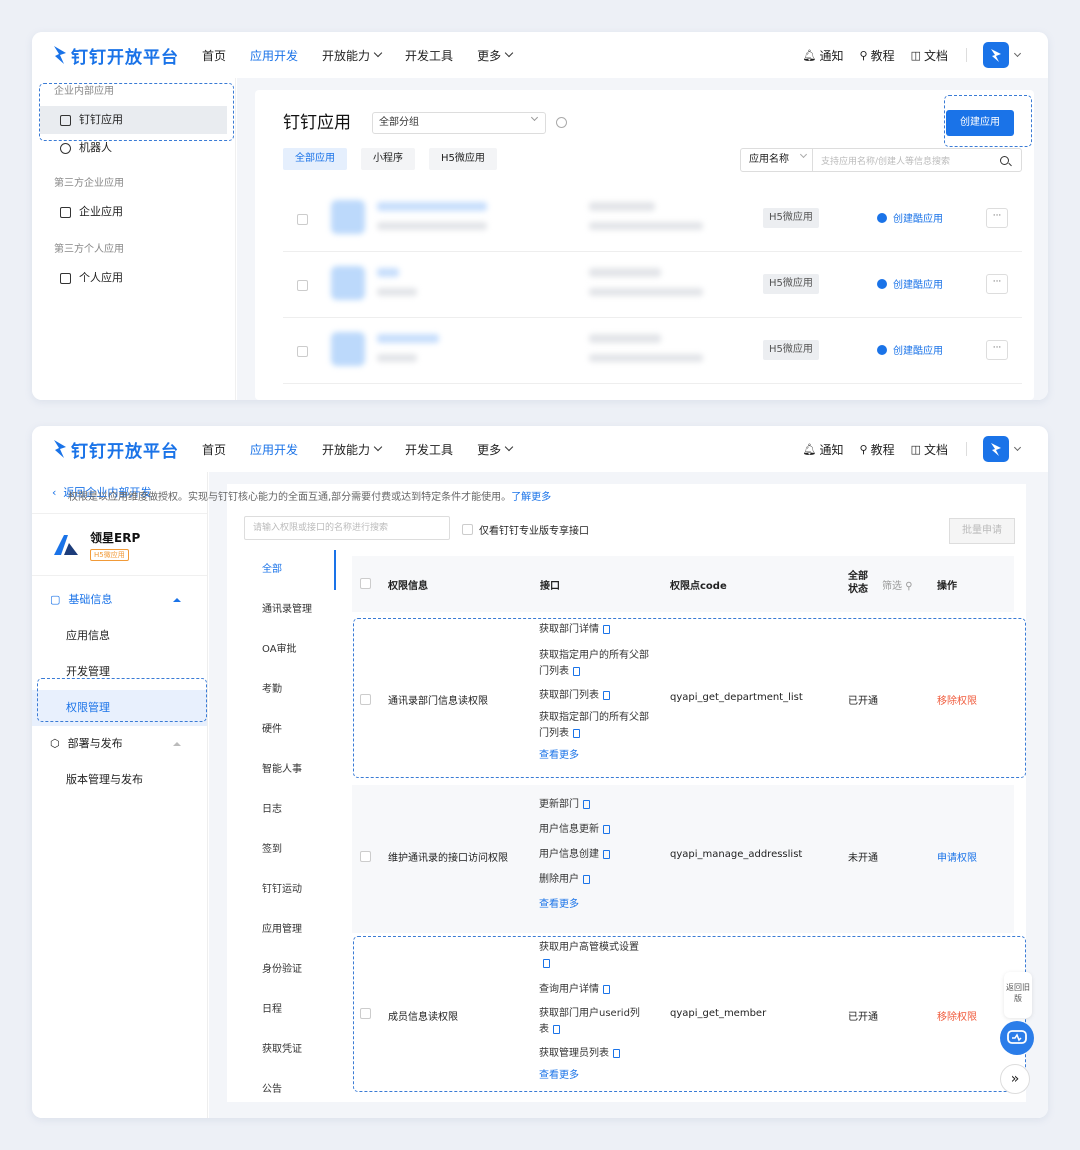  What do you see at coordinates (290, 770) in the screenshot?
I see `category-item: 智能人事` at bounding box center [290, 770].